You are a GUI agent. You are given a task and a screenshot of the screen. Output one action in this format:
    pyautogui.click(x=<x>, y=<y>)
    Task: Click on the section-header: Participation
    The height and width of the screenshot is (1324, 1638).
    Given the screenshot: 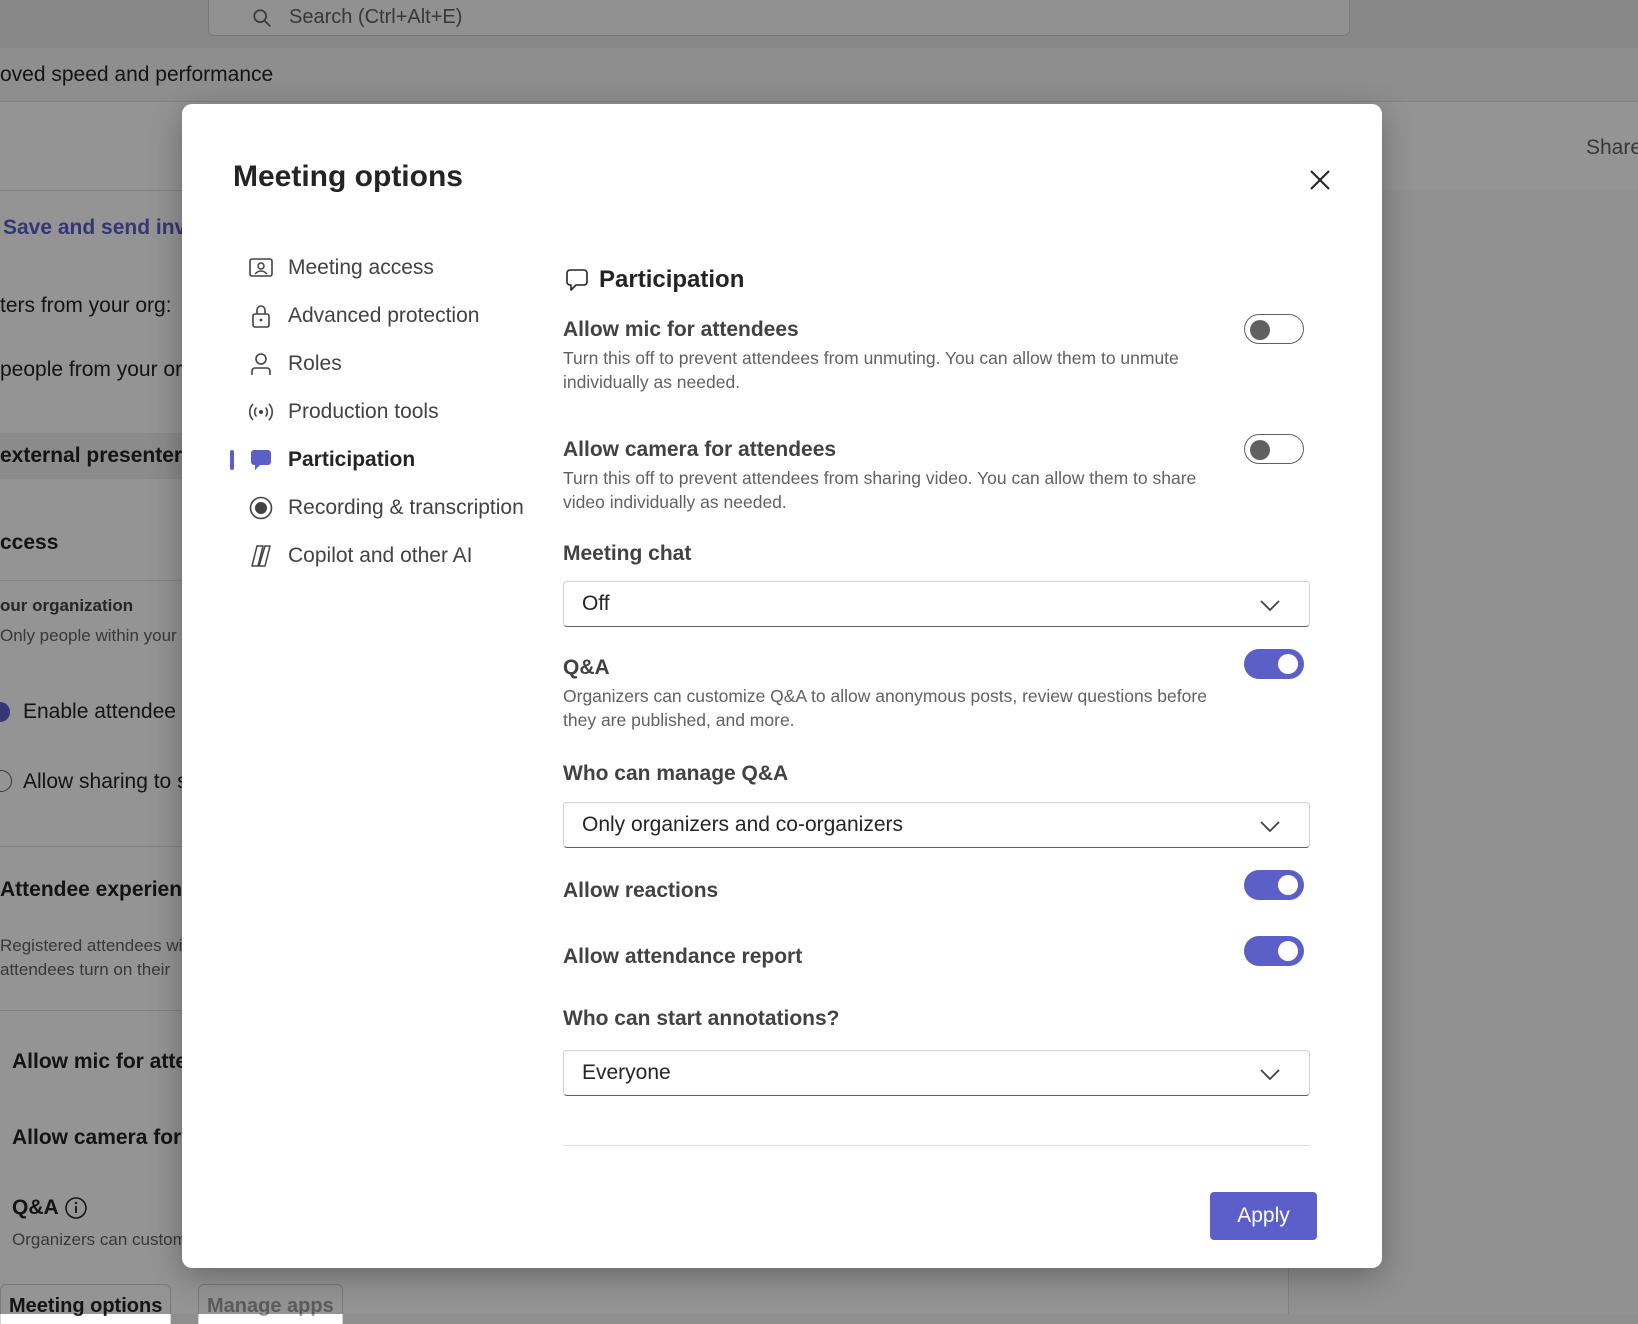 What is the action you would take?
    pyautogui.click(x=653, y=280)
    